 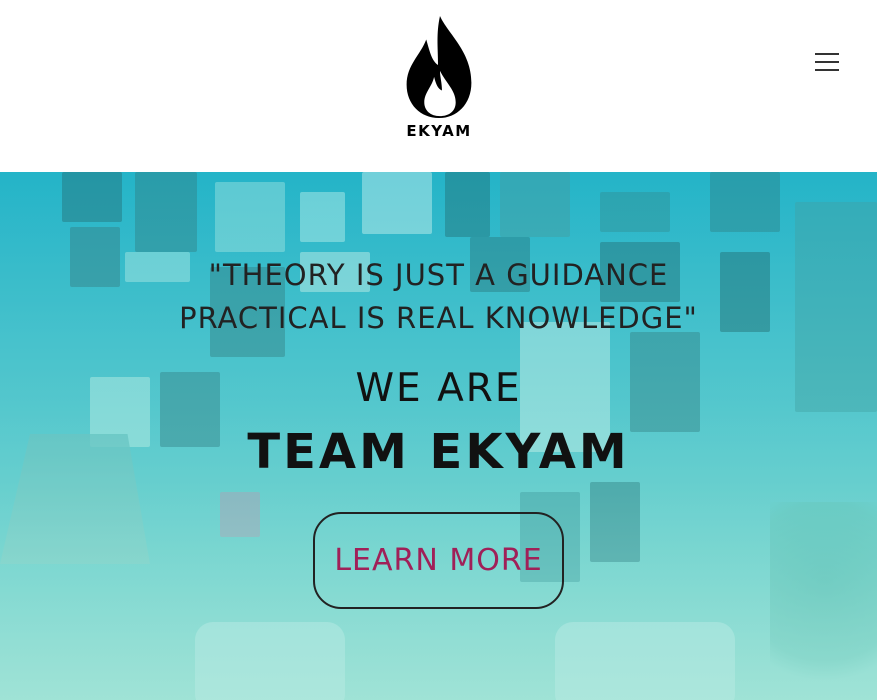 I want to click on learn-more-button: LEARN MORE, so click(x=438, y=560).